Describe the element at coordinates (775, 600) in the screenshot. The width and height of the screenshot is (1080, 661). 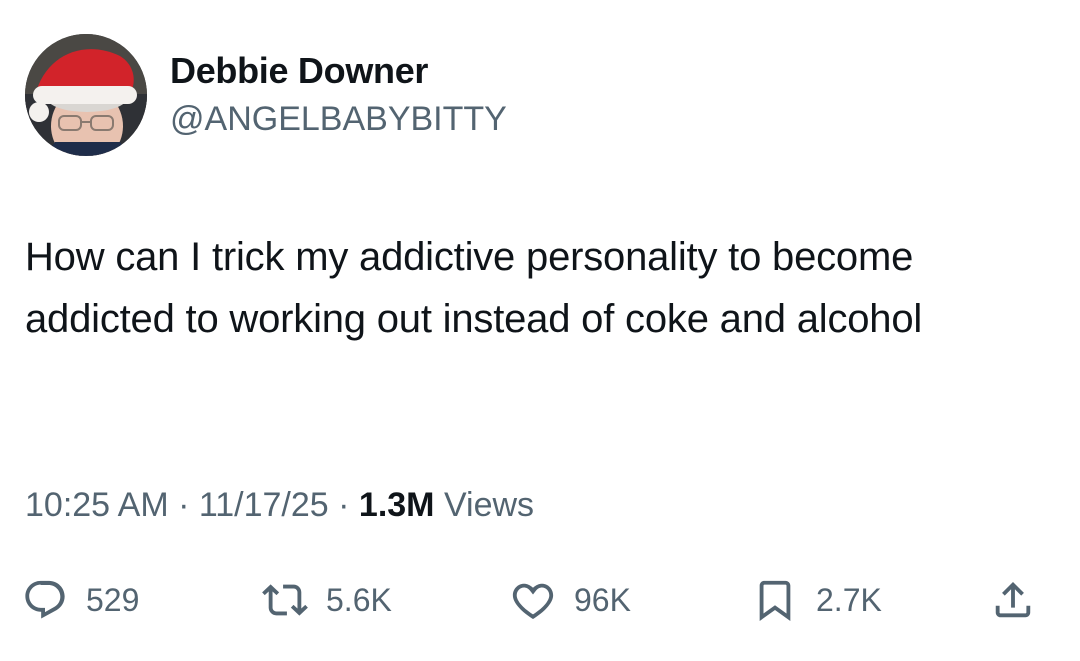
I see `bookmark-icon` at that location.